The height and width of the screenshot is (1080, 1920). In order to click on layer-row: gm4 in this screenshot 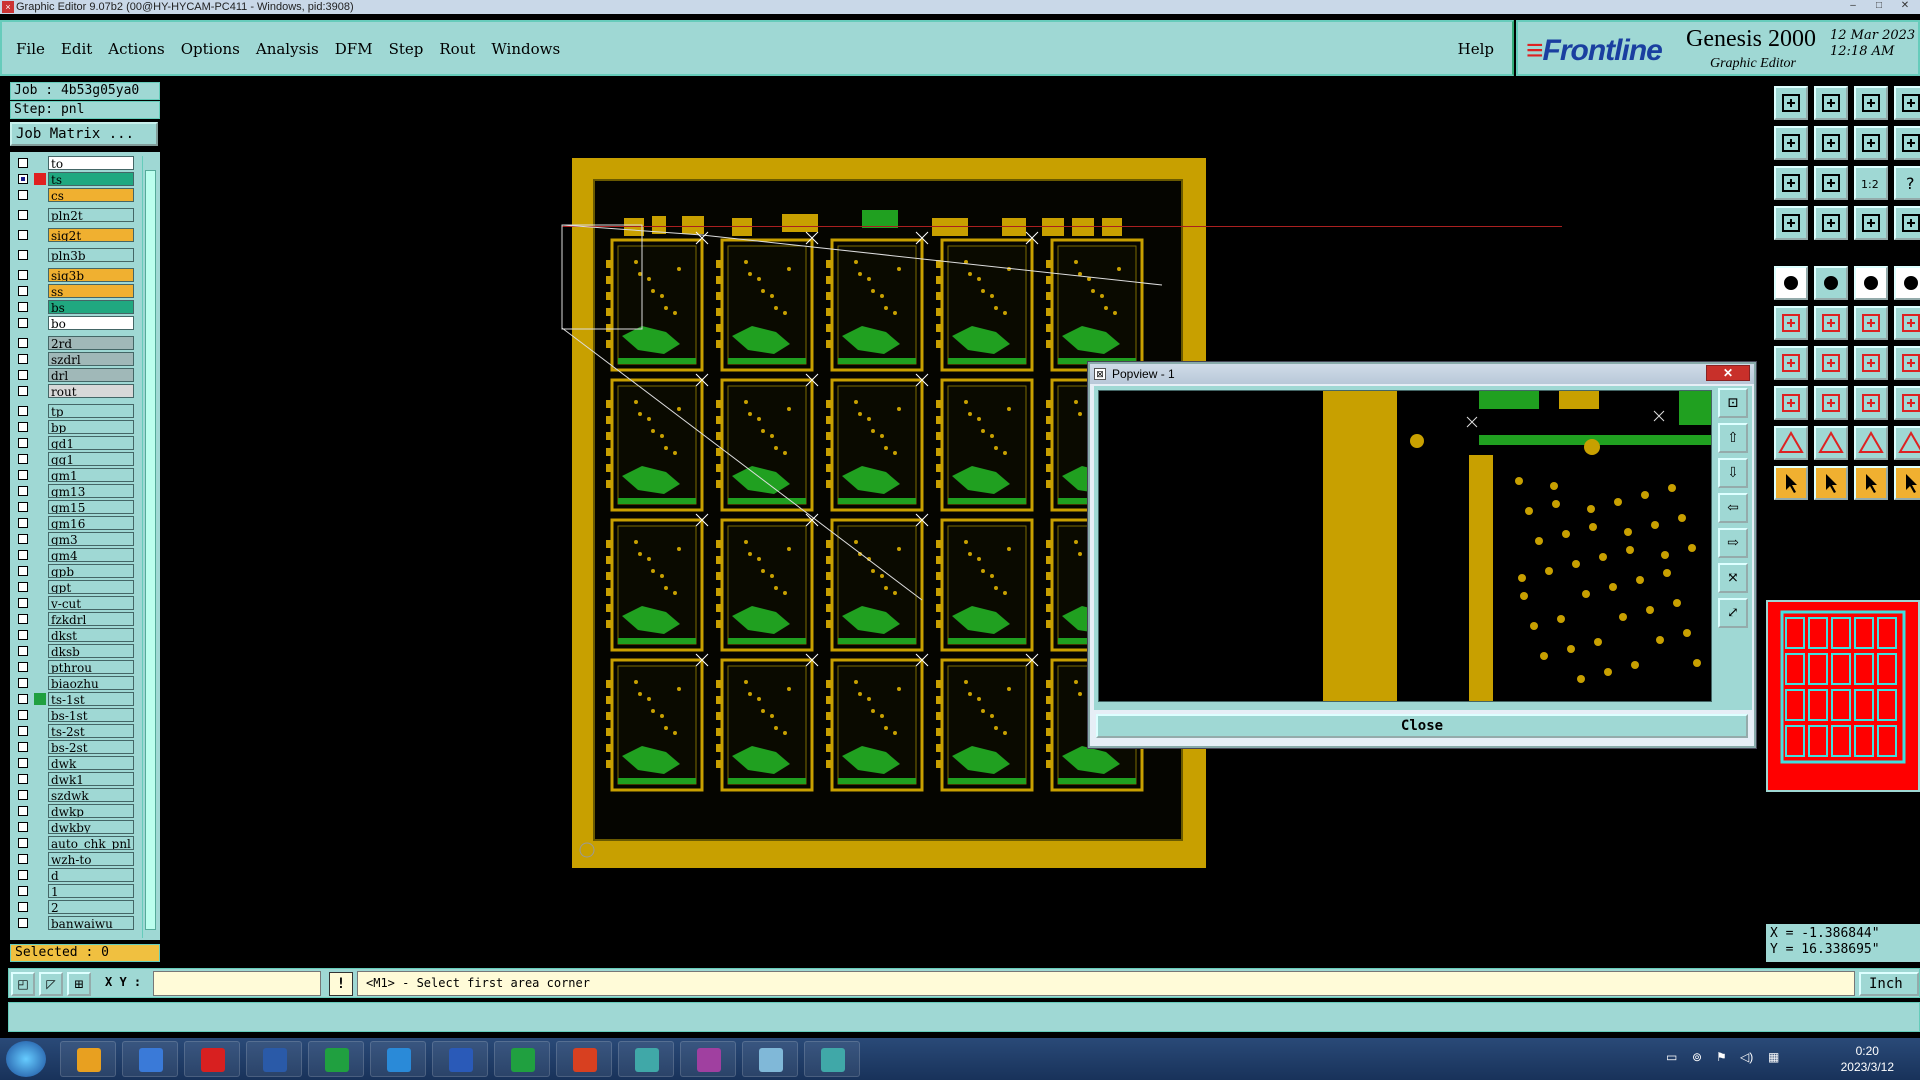, I will do `click(73, 555)`.